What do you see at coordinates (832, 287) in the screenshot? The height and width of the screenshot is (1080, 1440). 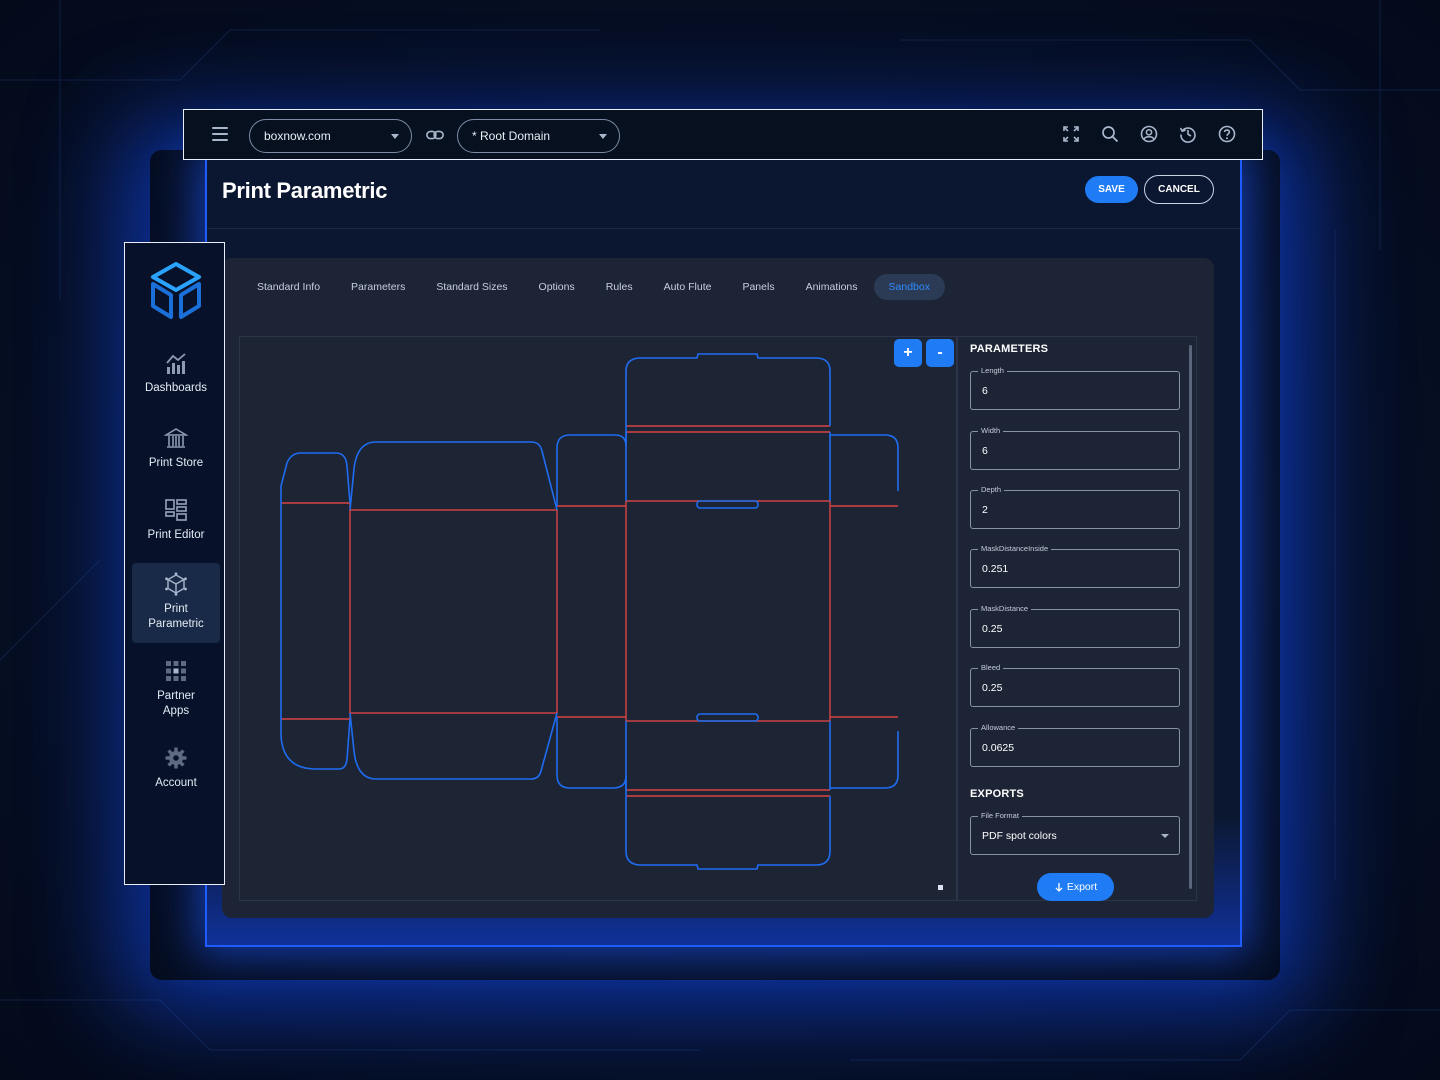 I see `tab-animations: Animations` at bounding box center [832, 287].